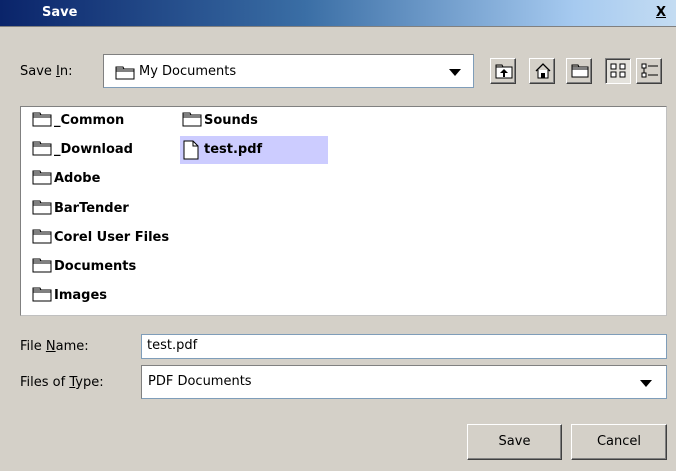  I want to click on file-item-images: Images, so click(97, 296).